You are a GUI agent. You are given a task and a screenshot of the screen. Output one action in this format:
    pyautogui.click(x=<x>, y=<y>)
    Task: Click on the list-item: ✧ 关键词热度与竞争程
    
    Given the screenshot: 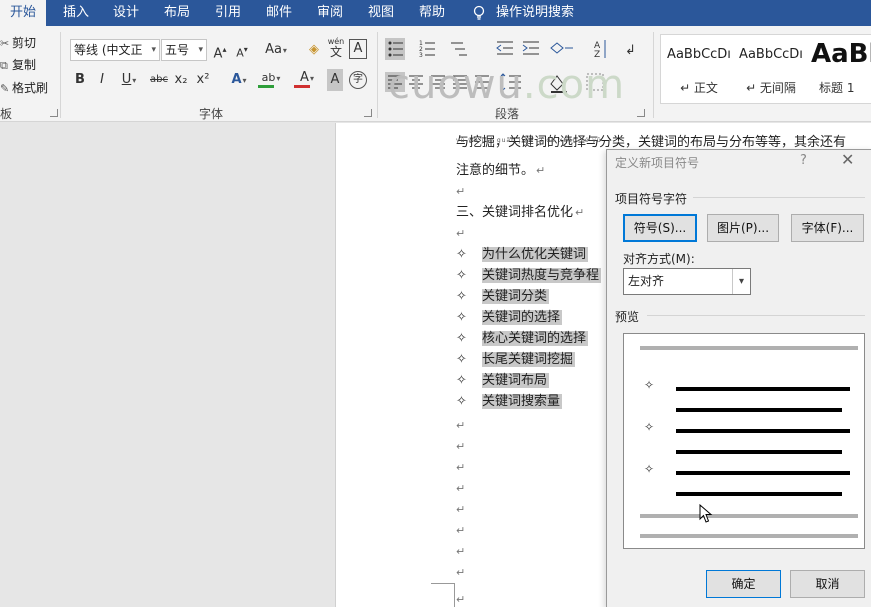 What is the action you would take?
    pyautogui.click(x=529, y=276)
    